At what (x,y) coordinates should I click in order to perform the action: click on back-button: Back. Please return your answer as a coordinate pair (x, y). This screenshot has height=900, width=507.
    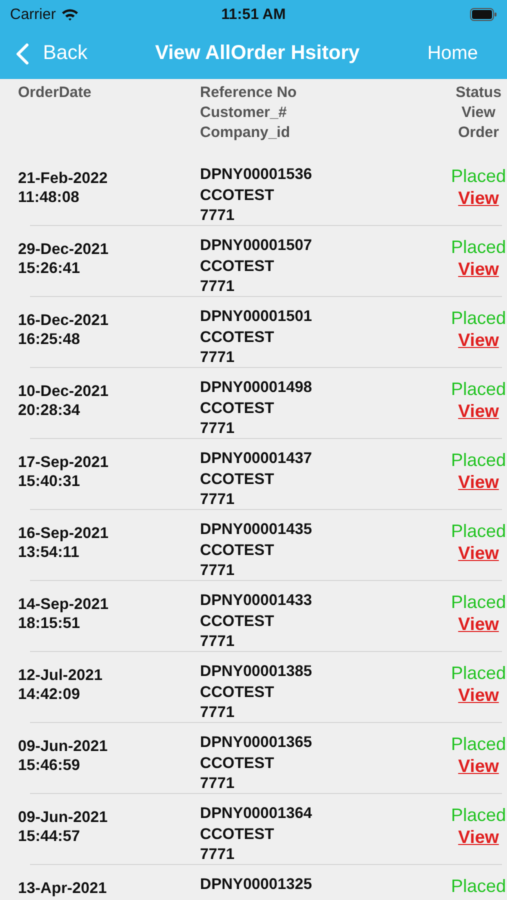
    Looking at the image, I should click on (52, 53).